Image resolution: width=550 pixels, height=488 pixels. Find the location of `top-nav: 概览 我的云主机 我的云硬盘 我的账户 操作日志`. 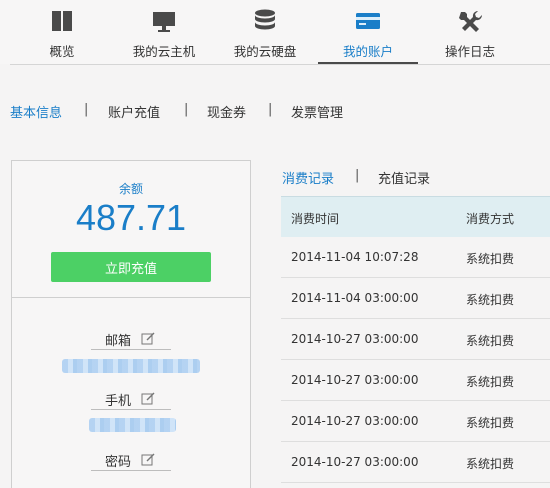

top-nav: 概览 我的云主机 我的云硬盘 我的账户 操作日志 is located at coordinates (275, 32).